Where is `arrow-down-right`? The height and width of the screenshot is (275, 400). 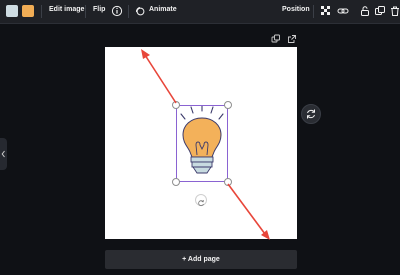 arrow-down-right is located at coordinates (246, 209).